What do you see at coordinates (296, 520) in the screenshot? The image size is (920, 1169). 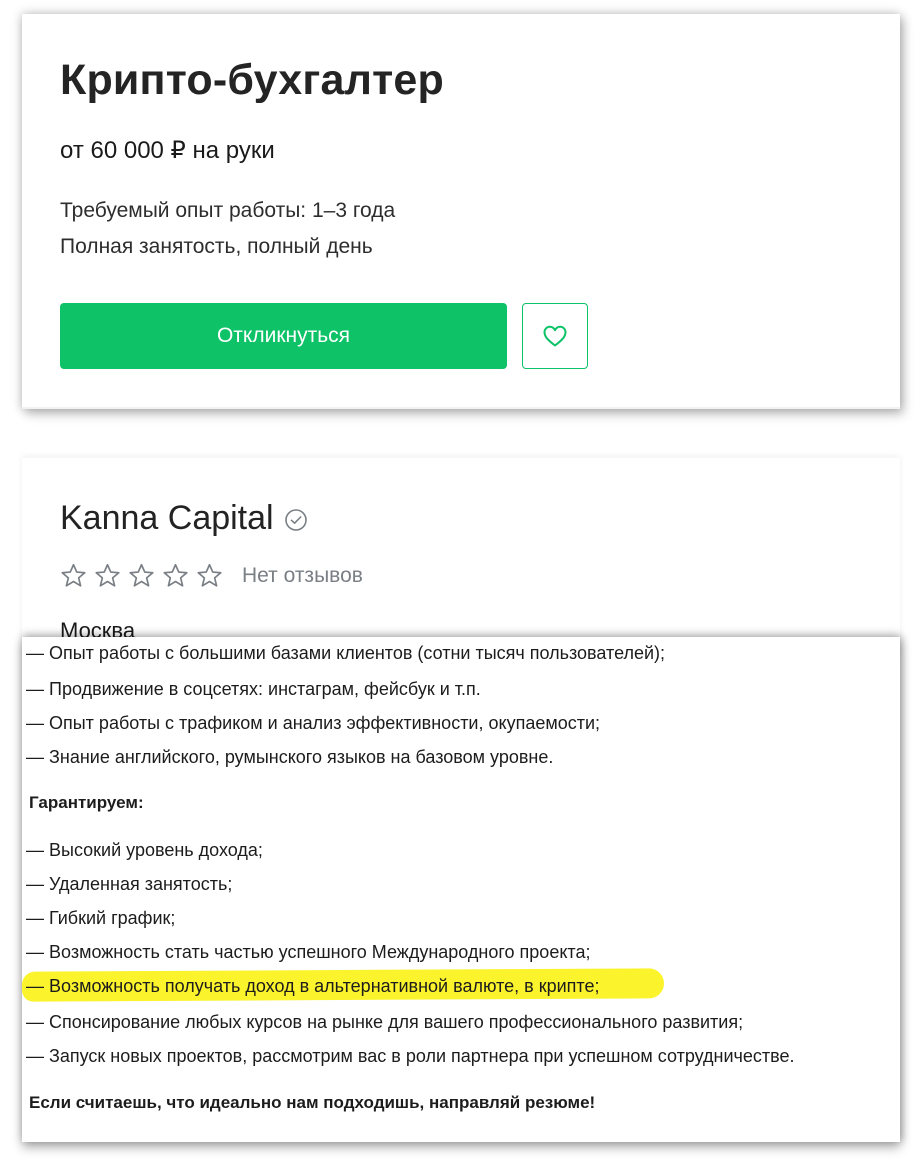 I see `check-circle-icon` at bounding box center [296, 520].